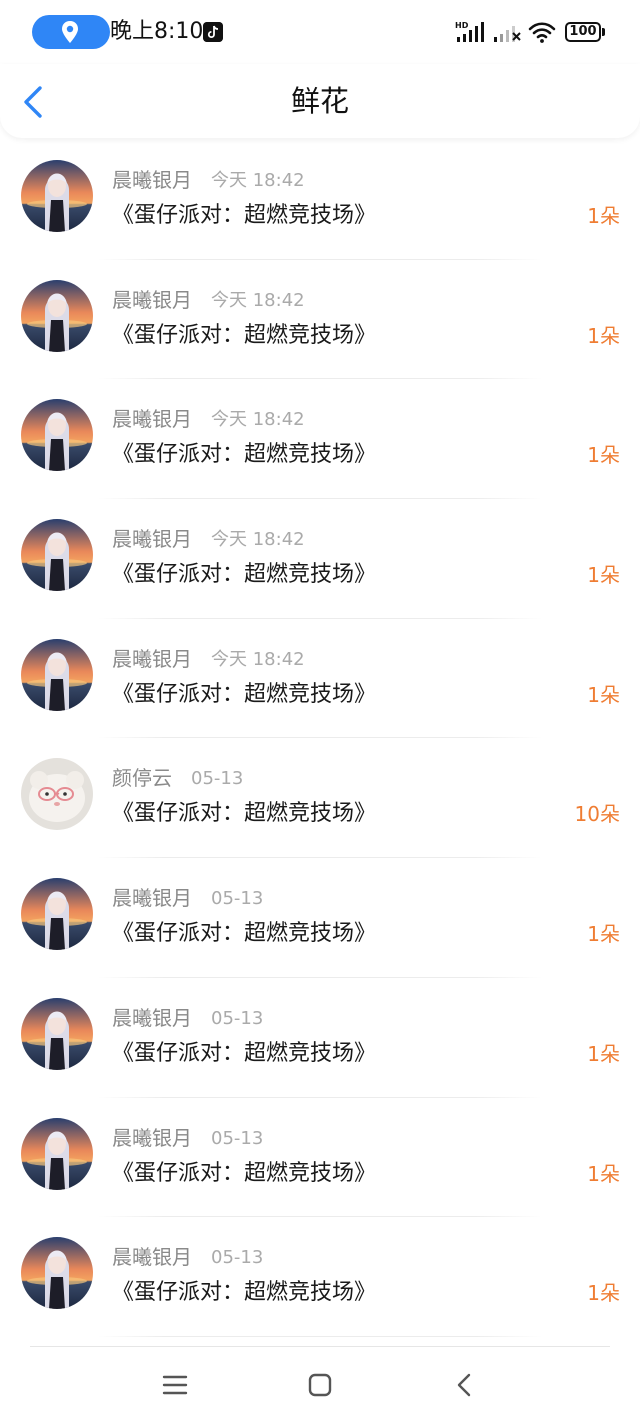  What do you see at coordinates (465, 1385) in the screenshot?
I see `back-nav-icon` at bounding box center [465, 1385].